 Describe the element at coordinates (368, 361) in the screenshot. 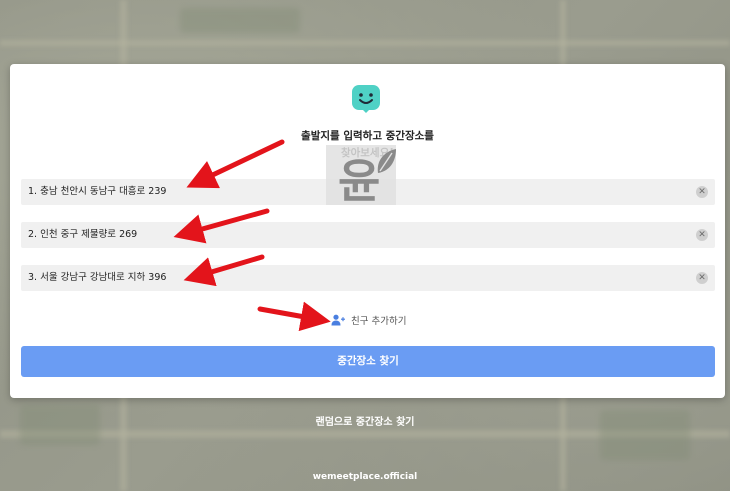

I see `find-midpoint-button: 중간장소 찾기` at that location.